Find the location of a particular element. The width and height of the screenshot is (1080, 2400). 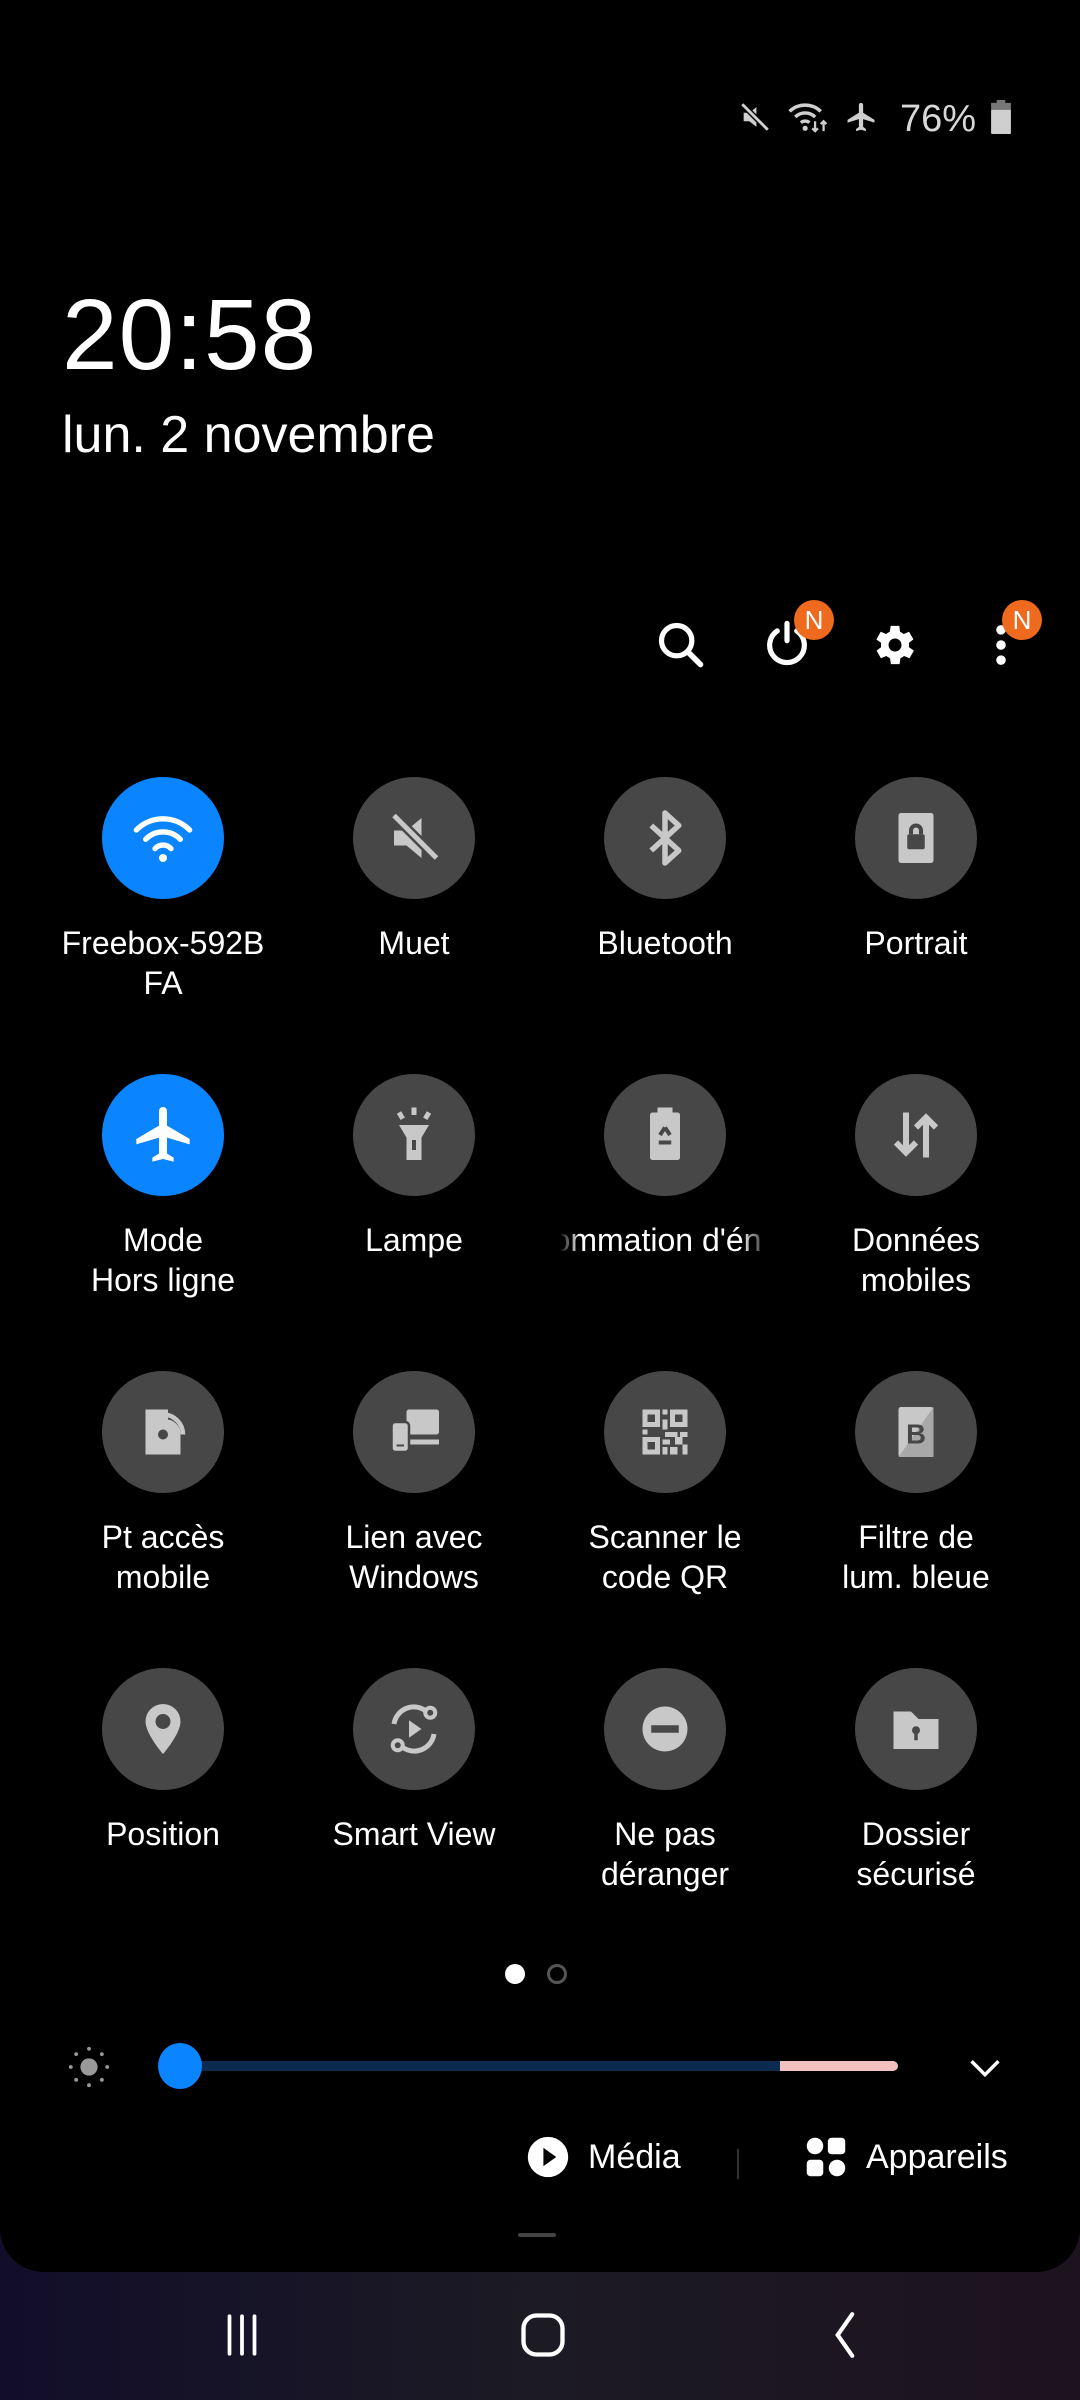

tile-label: Scanner le code QR is located at coordinates (665, 1557).